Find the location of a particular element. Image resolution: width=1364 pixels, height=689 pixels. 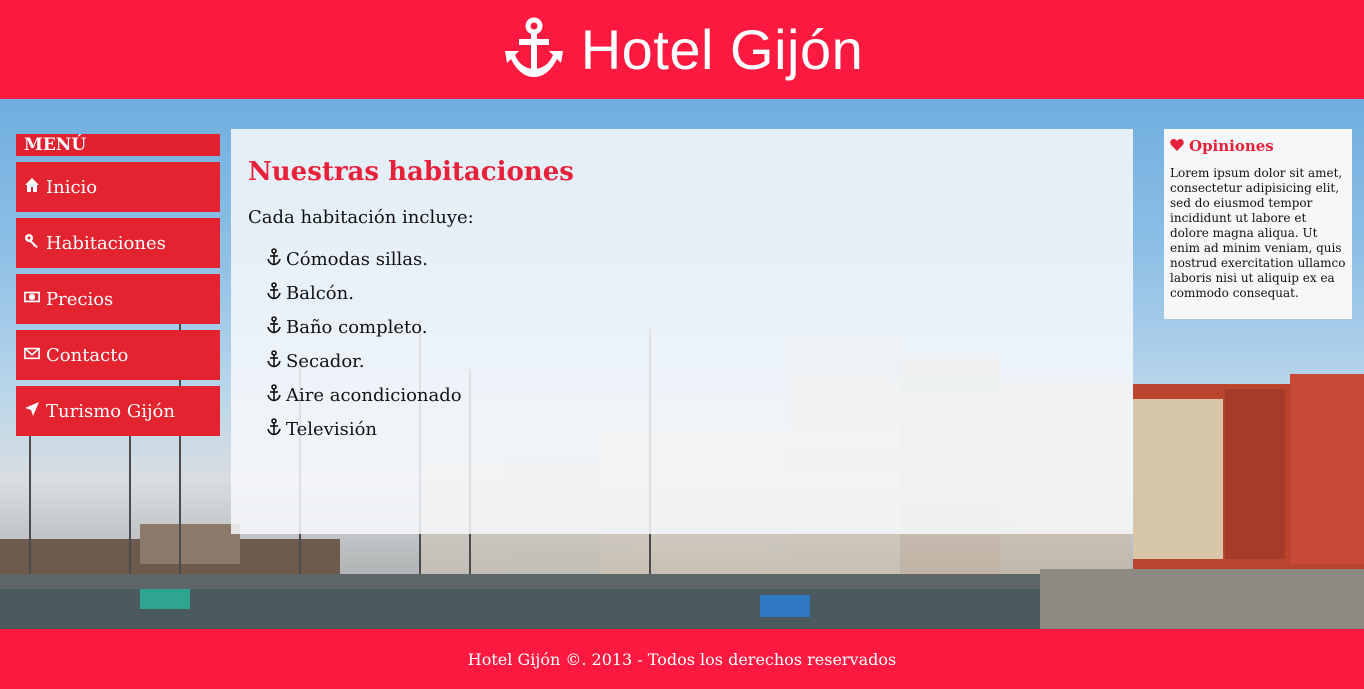

money-icon is located at coordinates (32, 299).